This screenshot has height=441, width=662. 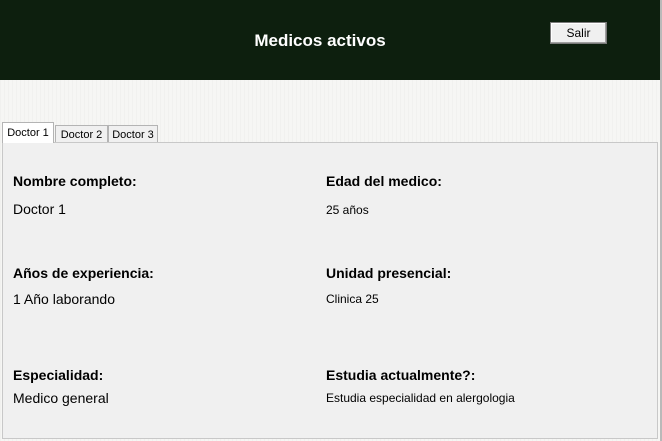 I want to click on experience-value: 1 Año laborando, so click(x=64, y=299).